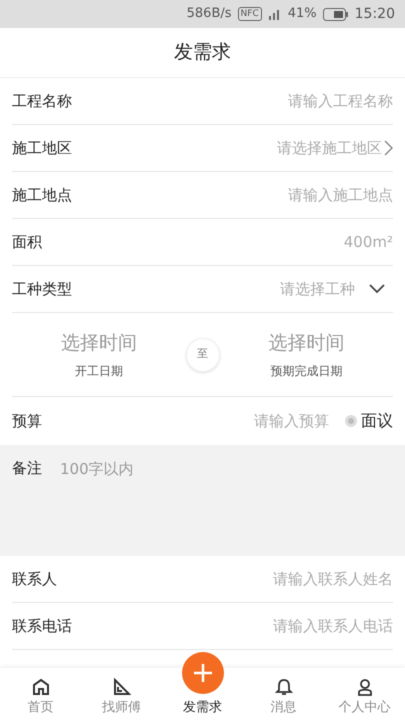 This screenshot has height=720, width=405. What do you see at coordinates (257, 101) in the screenshot?
I see `input-field: 请输入工程名称` at bounding box center [257, 101].